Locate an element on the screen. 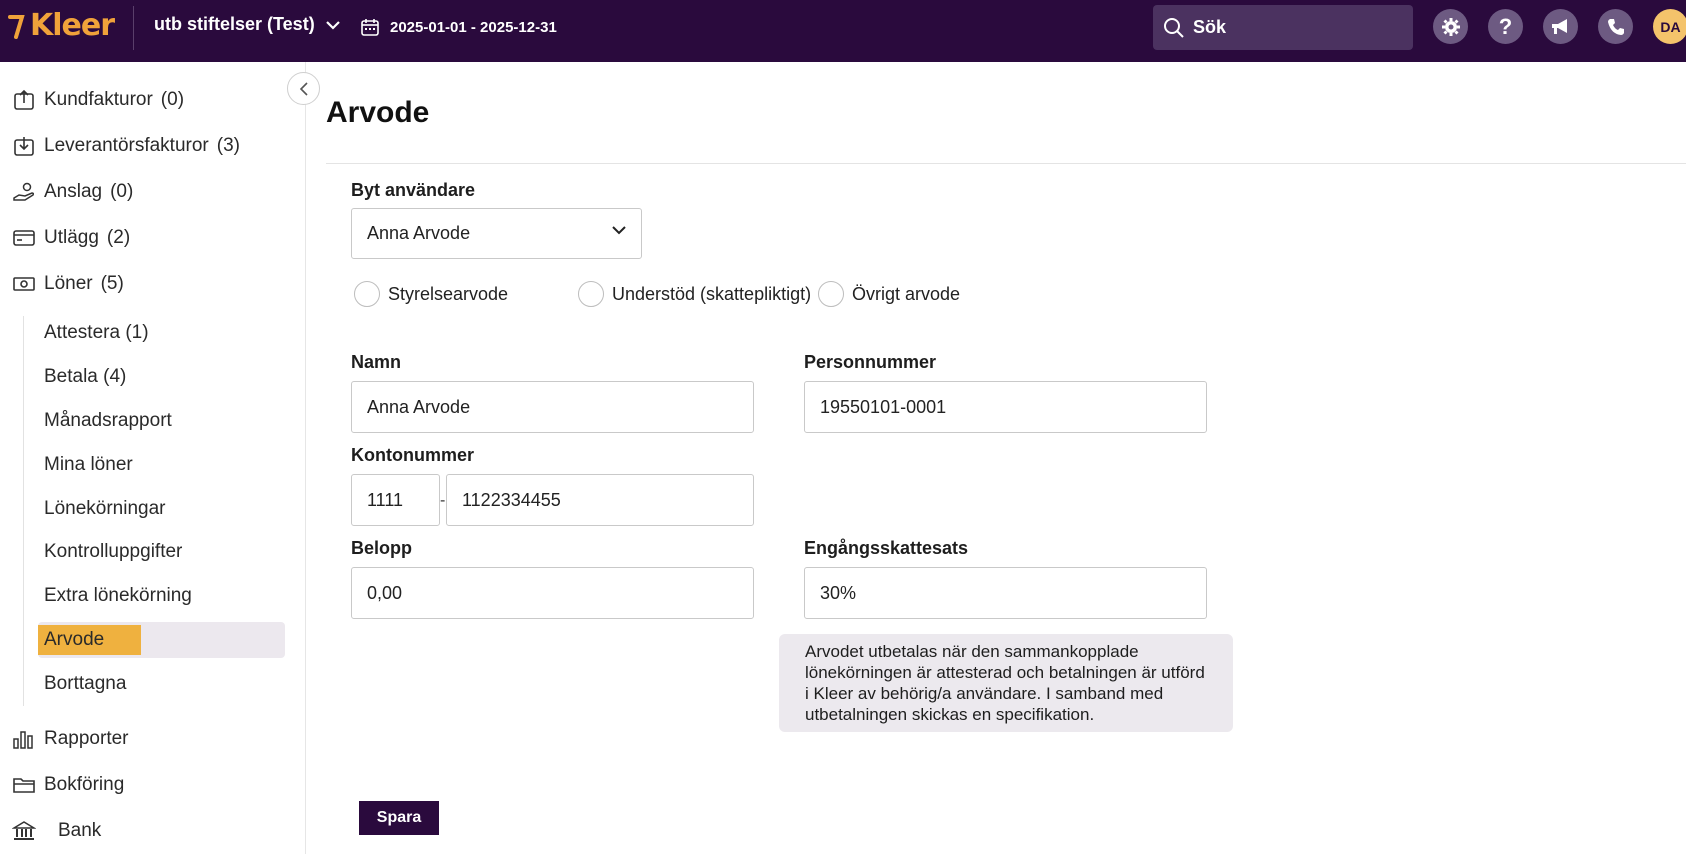  tax-rate-field: 30% is located at coordinates (1005, 593).